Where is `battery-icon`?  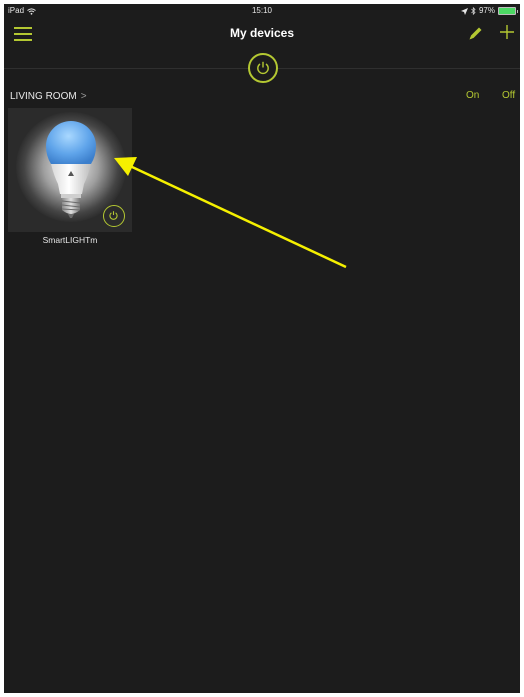 battery-icon is located at coordinates (507, 11).